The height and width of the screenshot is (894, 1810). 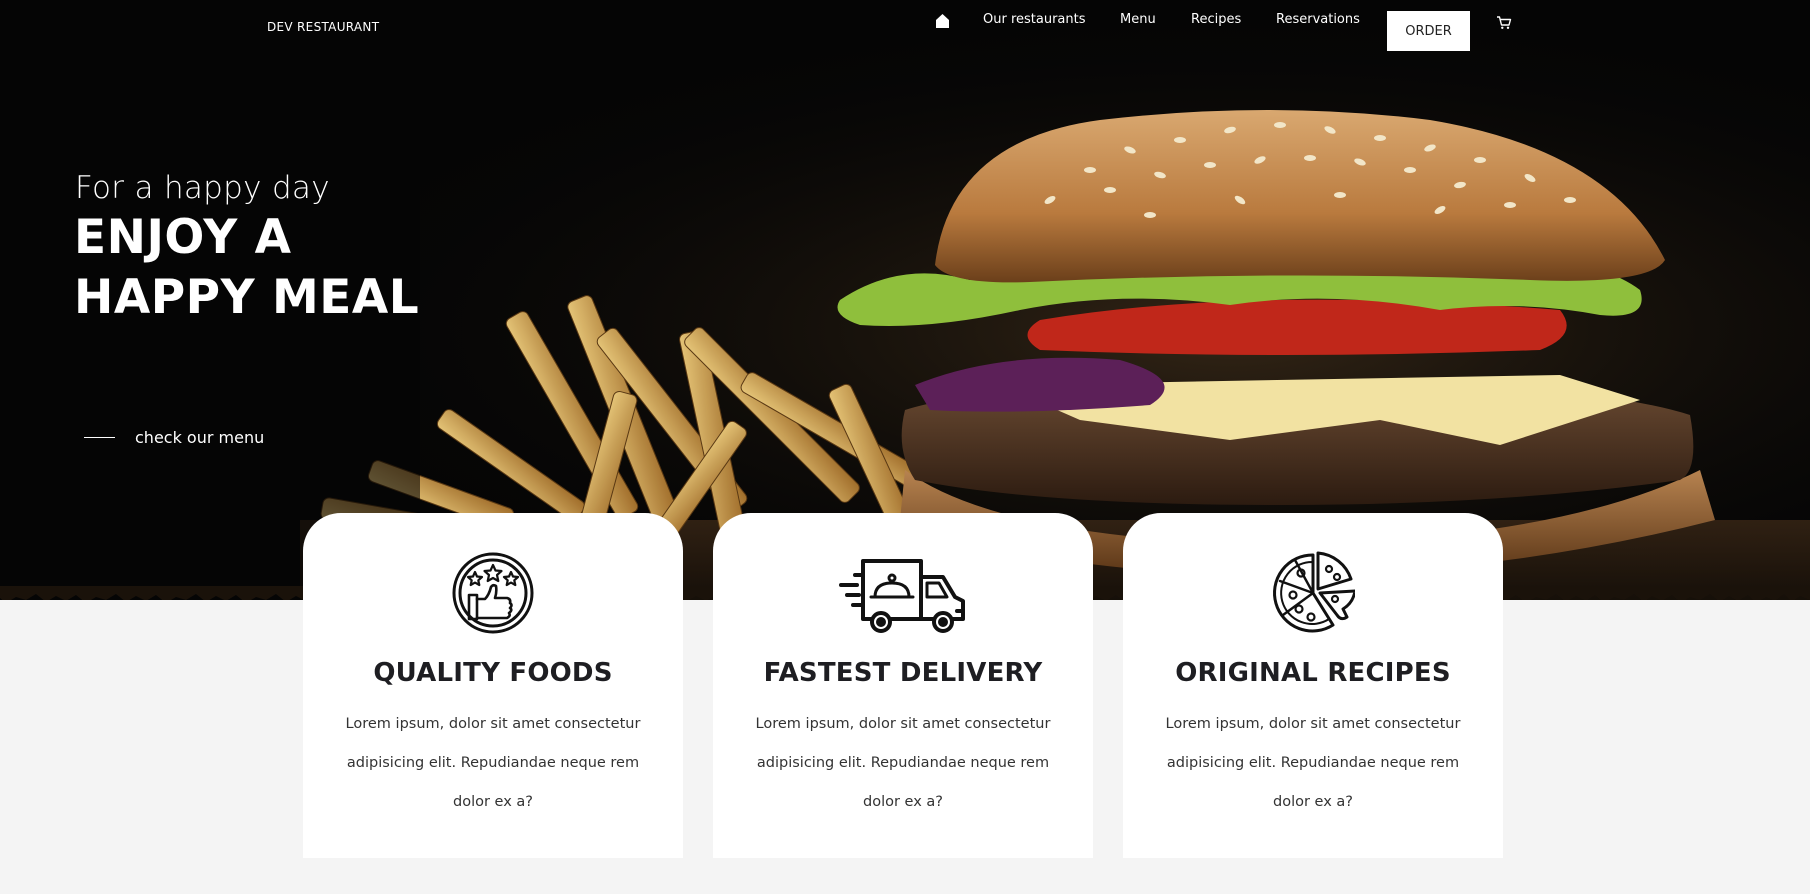 What do you see at coordinates (1504, 24) in the screenshot?
I see `cart-icon` at bounding box center [1504, 24].